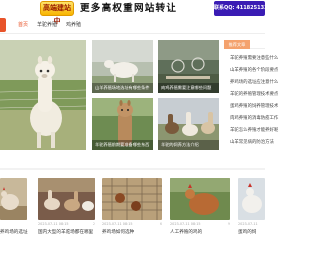 Image resolution: width=320 pixels, height=258 pixels. Describe the element at coordinates (257, 48) in the screenshot. I see `sidebar-heading-line` at that location.